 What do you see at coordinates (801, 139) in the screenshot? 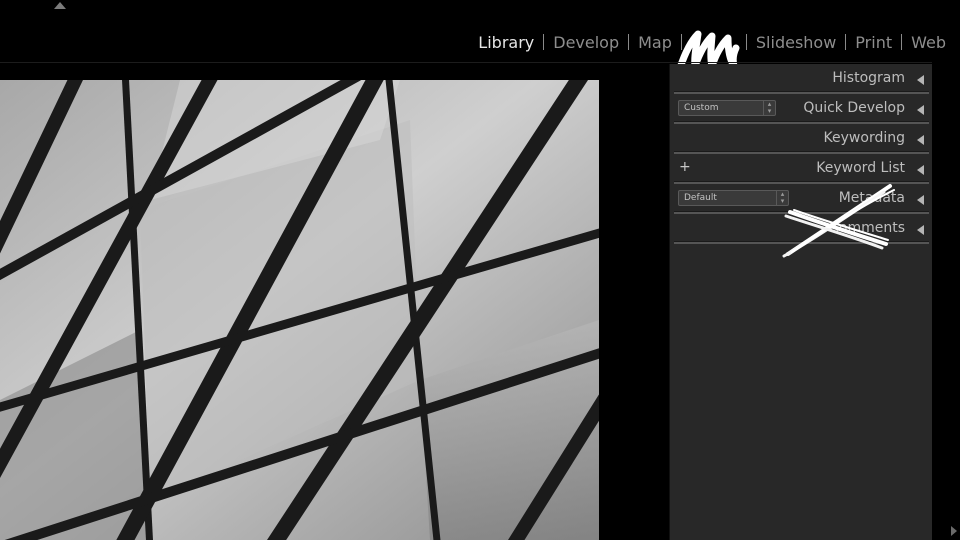
I see `panel-keywording: Keywording` at bounding box center [801, 139].